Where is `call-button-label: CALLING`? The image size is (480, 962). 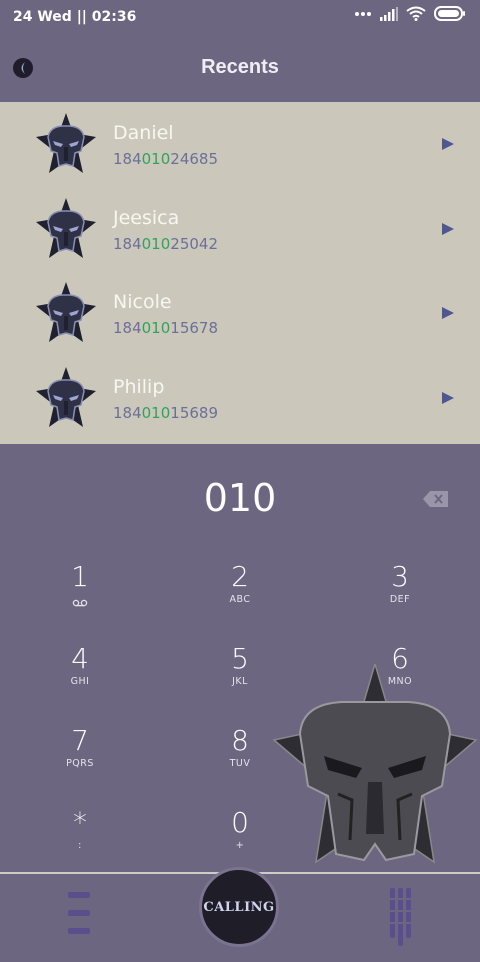 call-button-label: CALLING is located at coordinates (239, 907).